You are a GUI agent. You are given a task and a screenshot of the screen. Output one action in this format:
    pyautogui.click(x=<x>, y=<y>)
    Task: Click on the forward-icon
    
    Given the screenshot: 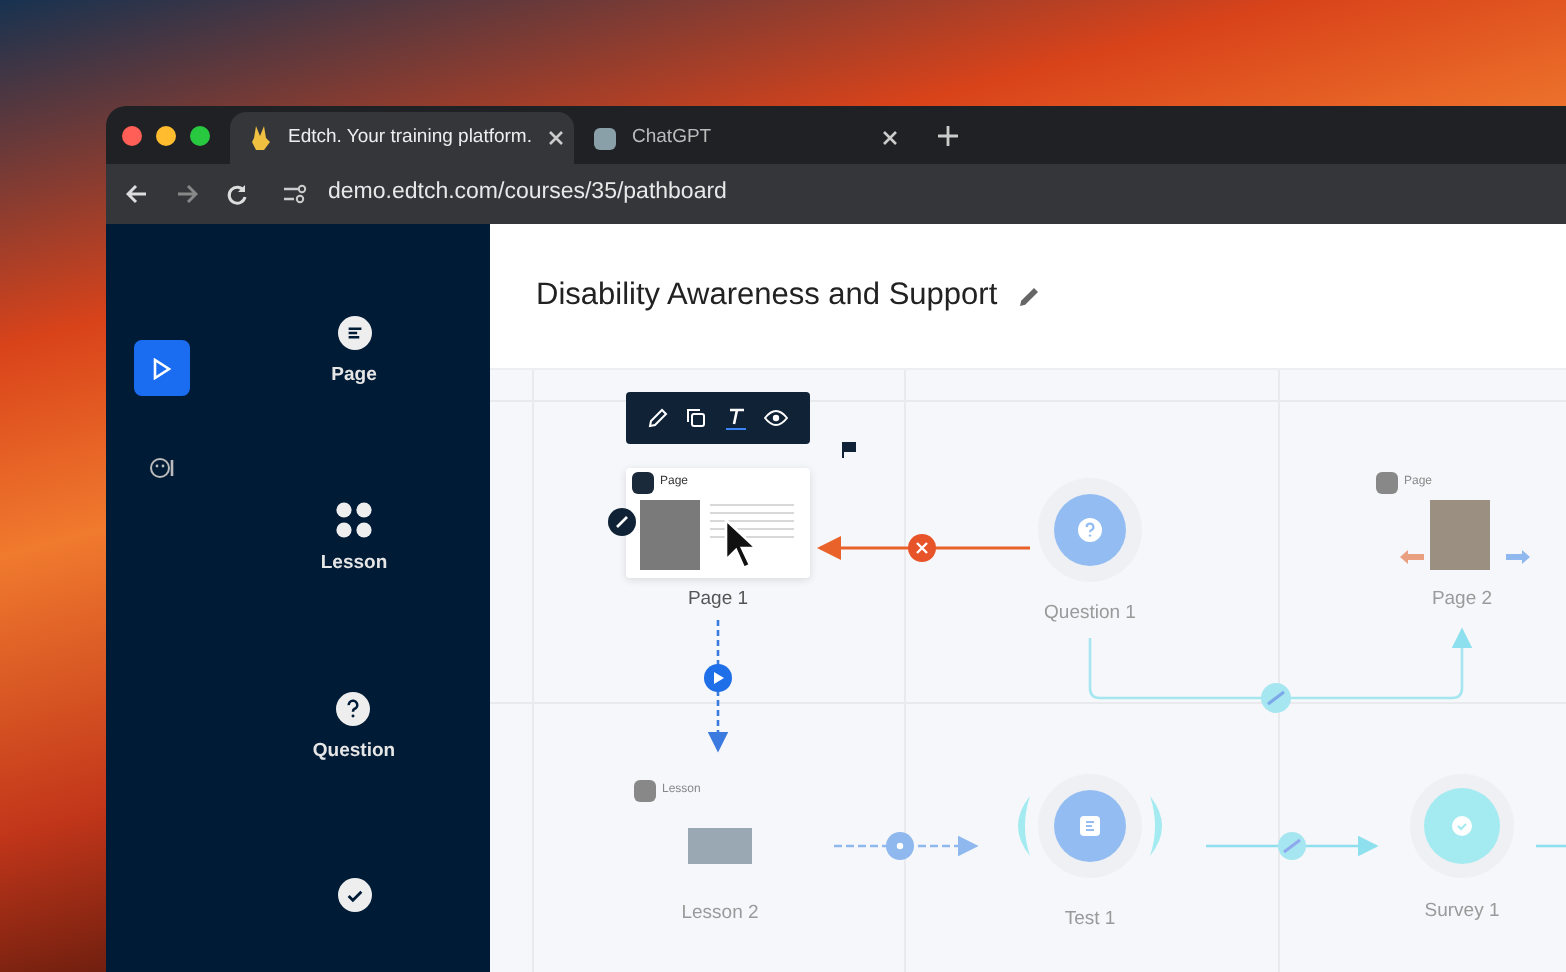 What is the action you would take?
    pyautogui.click(x=187, y=194)
    